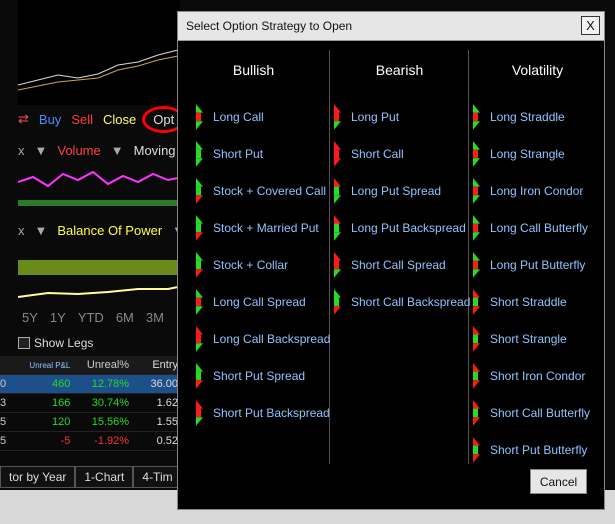  Describe the element at coordinates (125, 317) in the screenshot. I see `period-6m: 6M` at that location.